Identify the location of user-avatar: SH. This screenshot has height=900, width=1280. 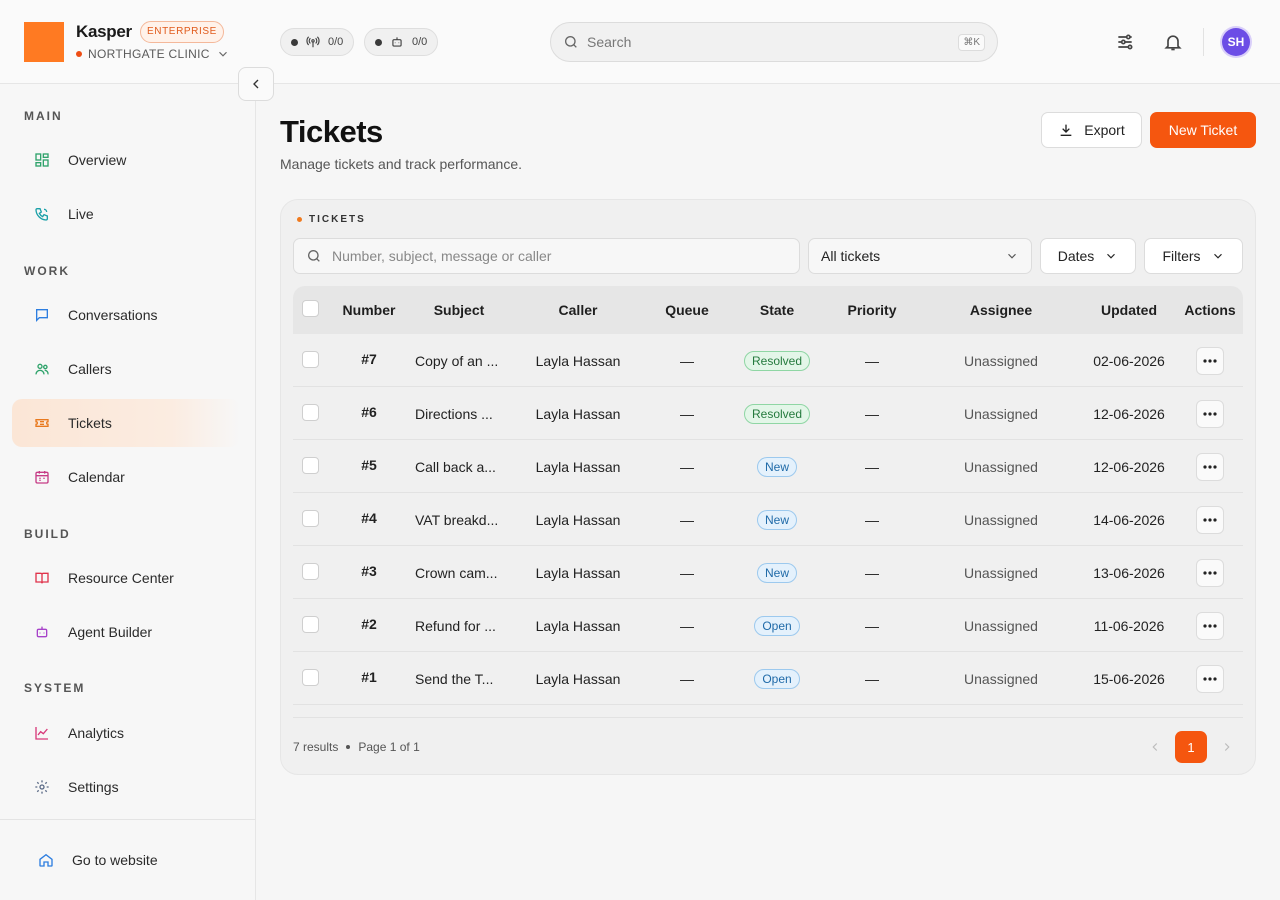
(1236, 42).